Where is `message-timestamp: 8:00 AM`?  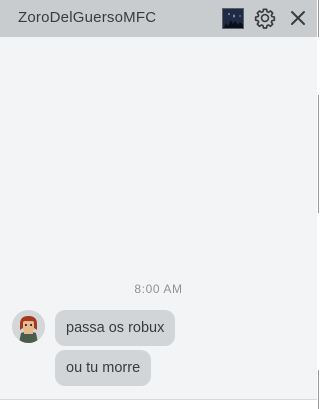
message-timestamp: 8:00 AM is located at coordinates (158, 289).